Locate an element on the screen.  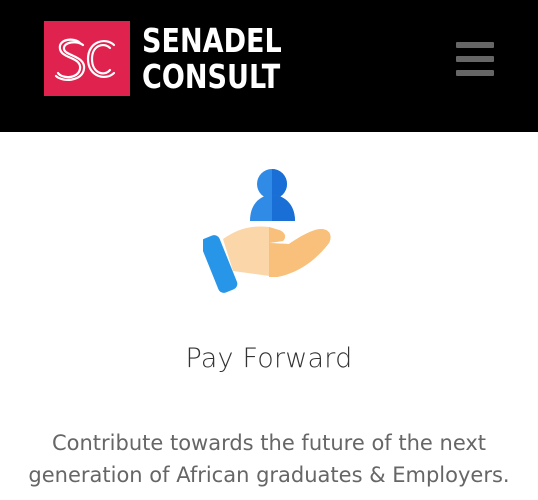
brand-name-line1: SENADEL is located at coordinates (212, 40).